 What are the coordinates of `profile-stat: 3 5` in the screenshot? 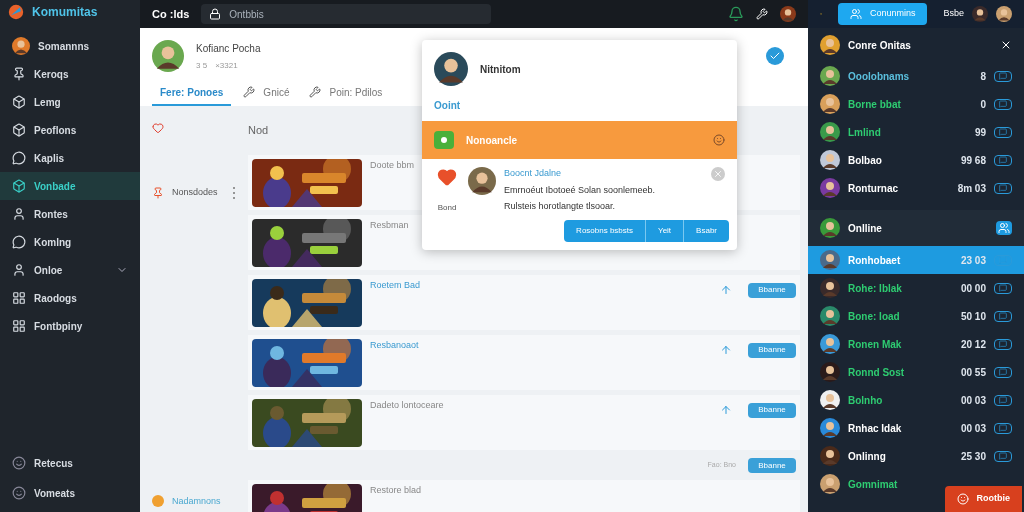 It's located at (202, 65).